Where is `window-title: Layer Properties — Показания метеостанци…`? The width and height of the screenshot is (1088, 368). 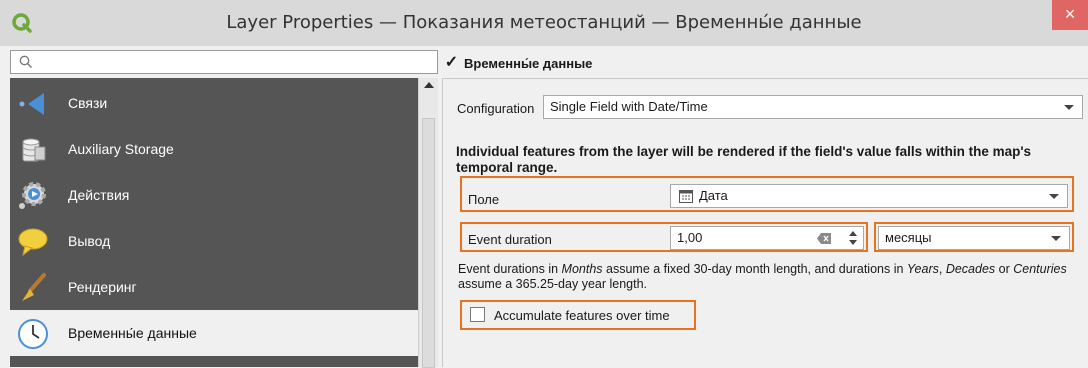 window-title: Layer Properties — Показания метеостанци… is located at coordinates (544, 22).